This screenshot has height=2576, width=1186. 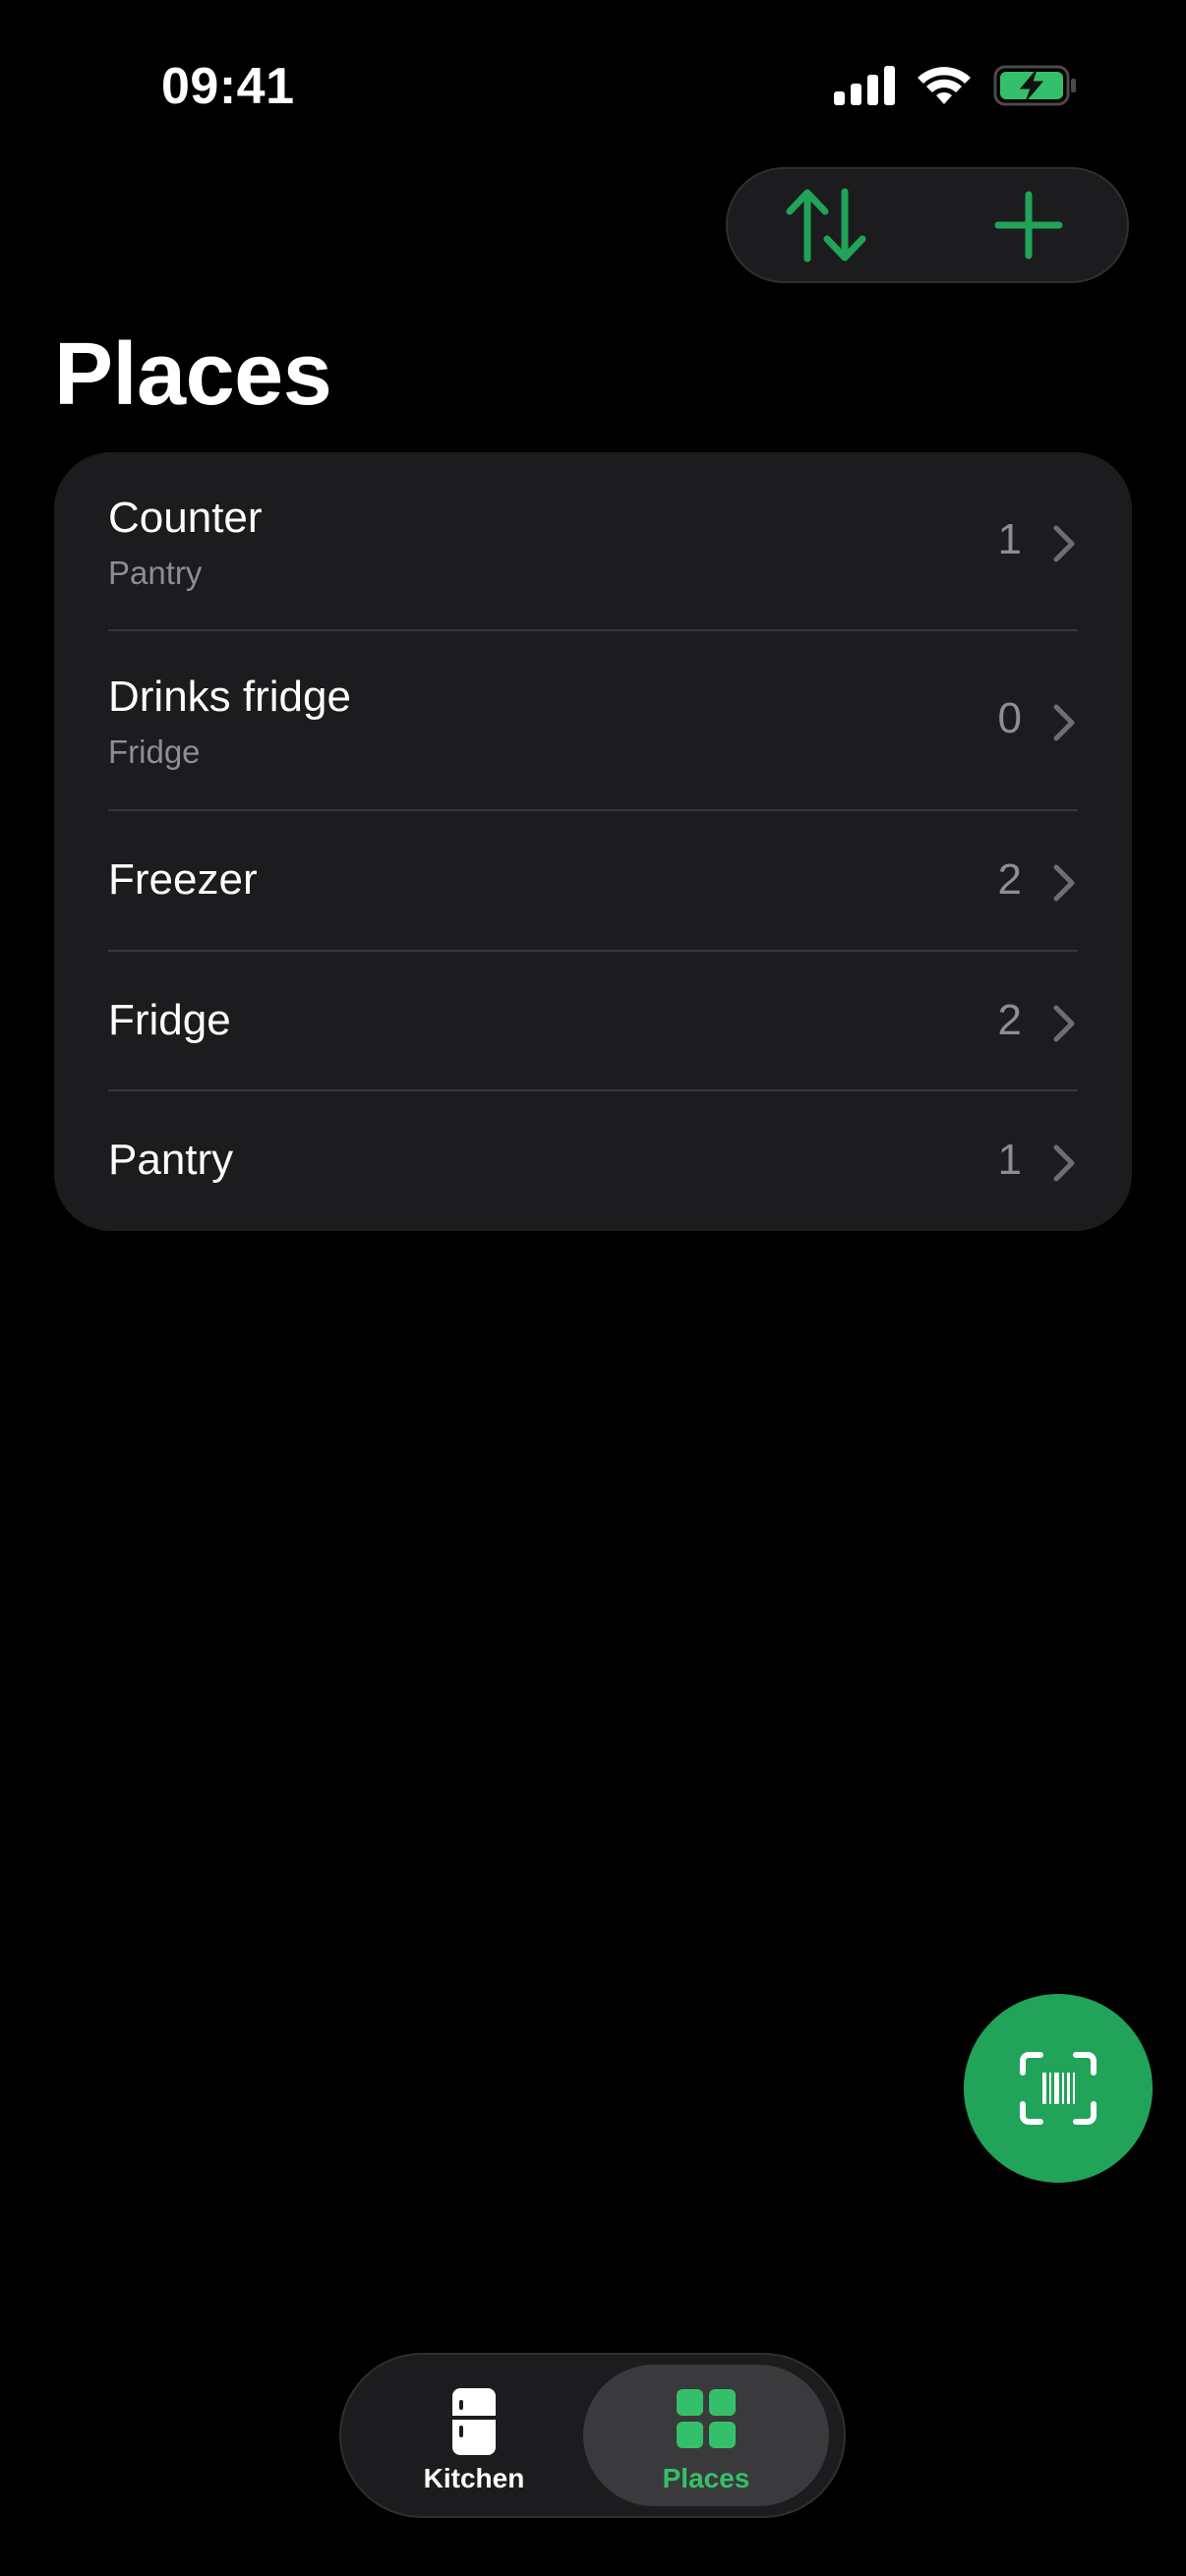 What do you see at coordinates (706, 2418) in the screenshot?
I see `grid-icon` at bounding box center [706, 2418].